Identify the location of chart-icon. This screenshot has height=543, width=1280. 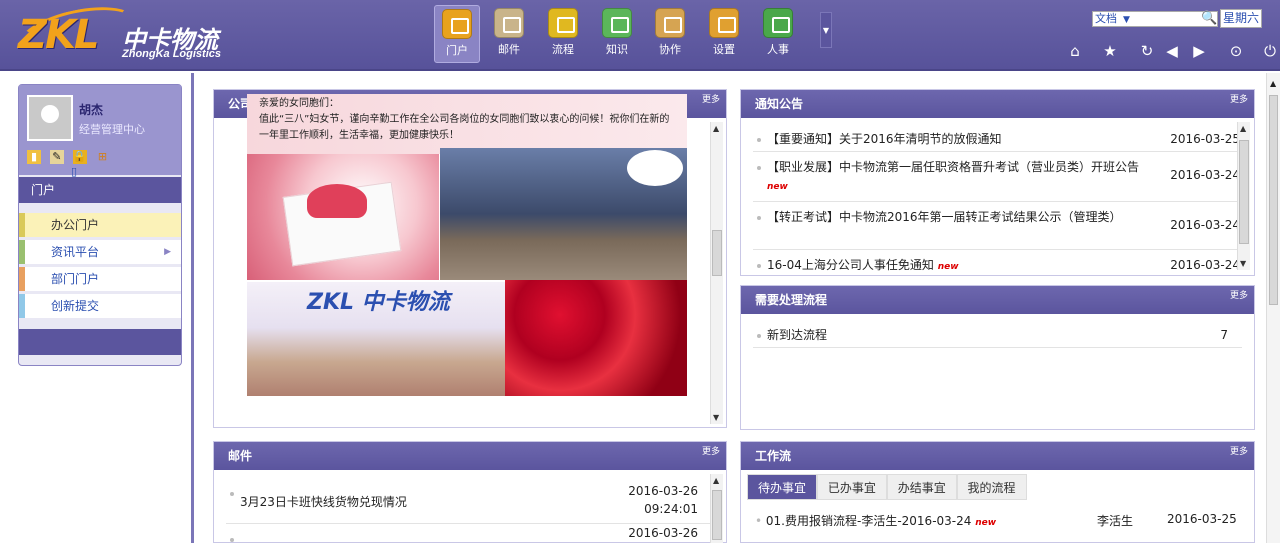
(563, 23).